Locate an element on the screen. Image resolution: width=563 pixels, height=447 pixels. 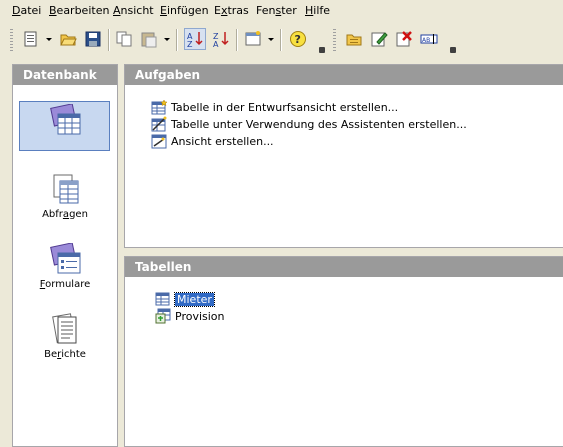
open-database-object-icon is located at coordinates (354, 39).